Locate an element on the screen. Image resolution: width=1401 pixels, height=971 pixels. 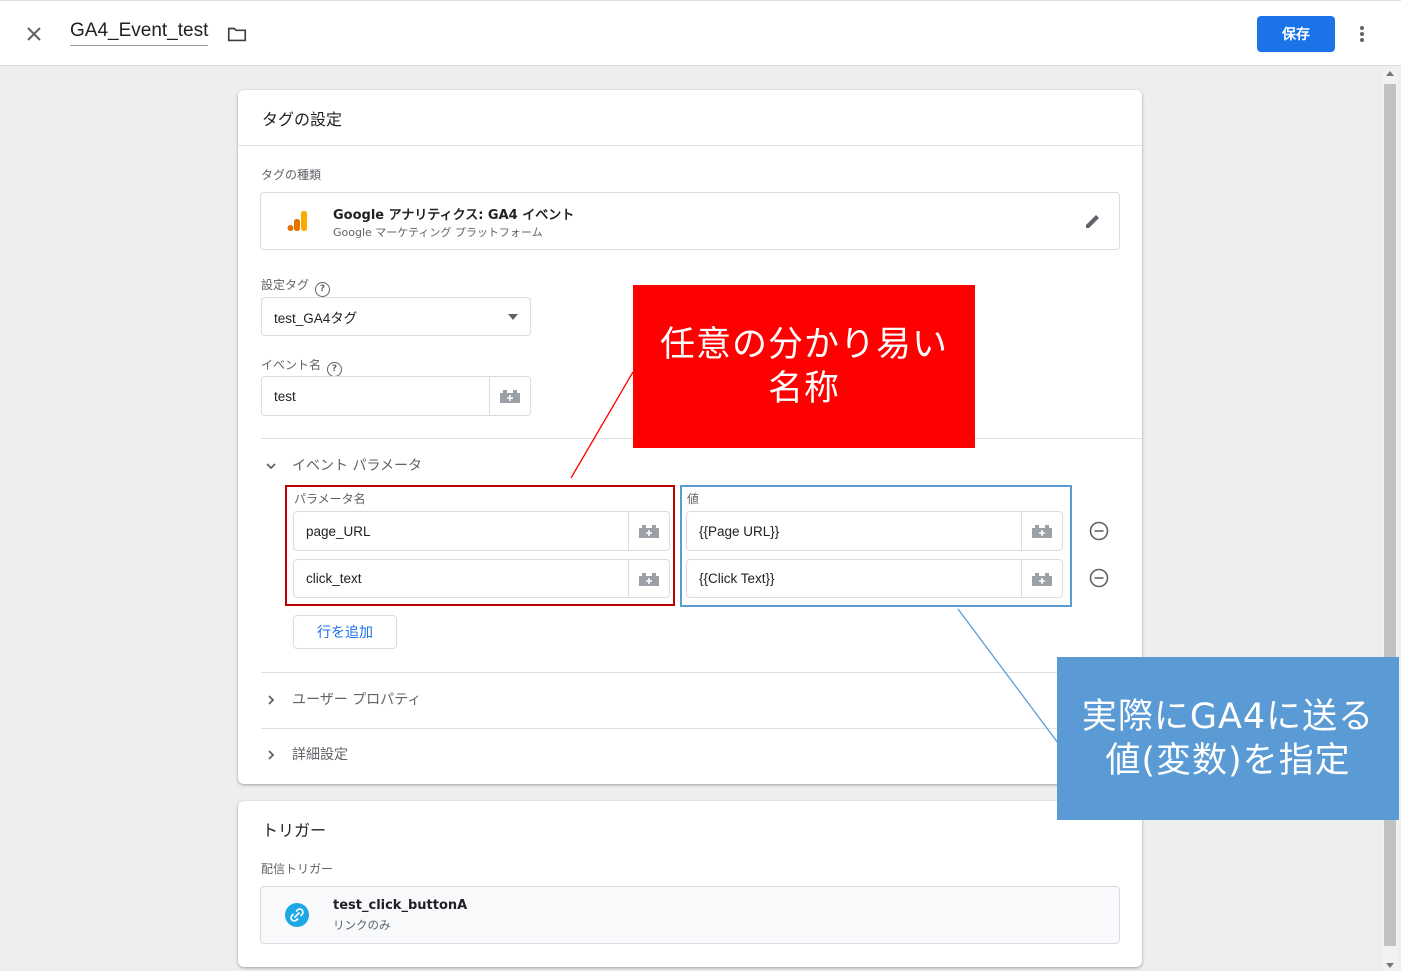
event-params-toggle: イベント パラメータ is located at coordinates (342, 465).